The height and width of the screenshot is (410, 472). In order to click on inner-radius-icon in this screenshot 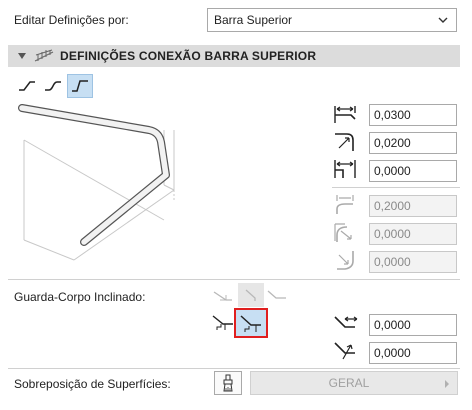, I will do `click(345, 260)`.